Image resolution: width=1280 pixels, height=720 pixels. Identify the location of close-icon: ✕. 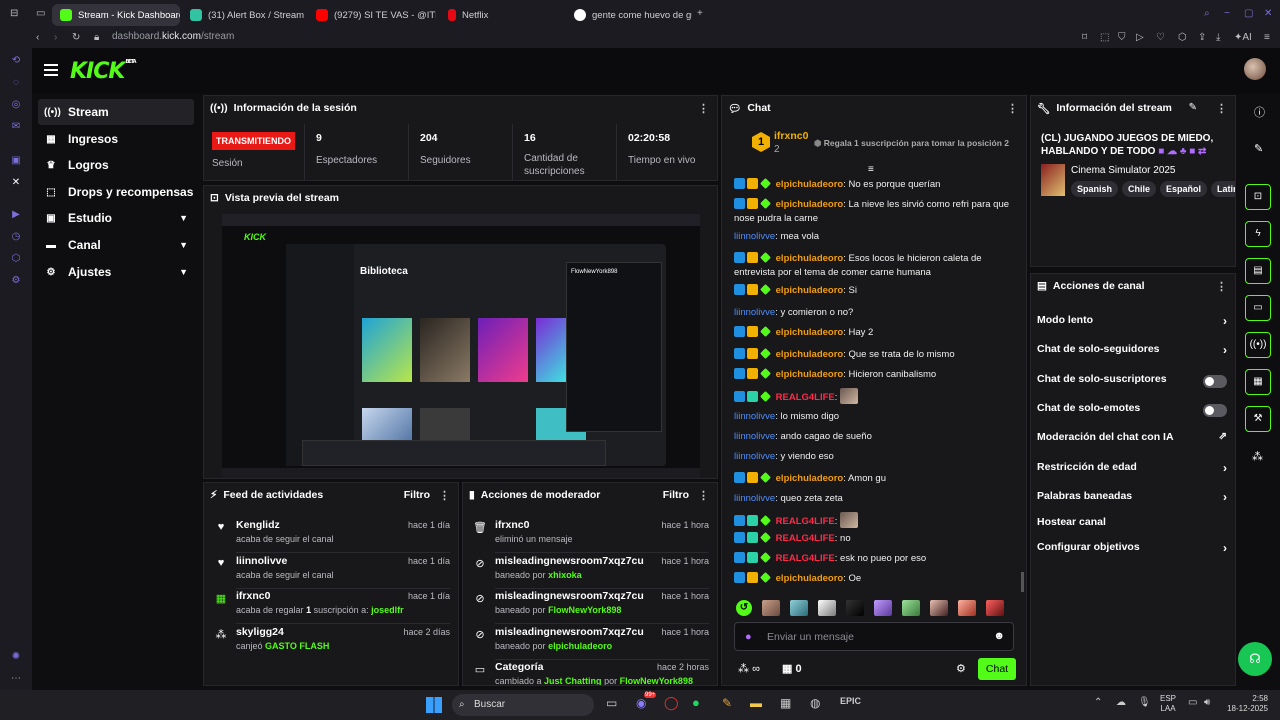
(1268, 13).